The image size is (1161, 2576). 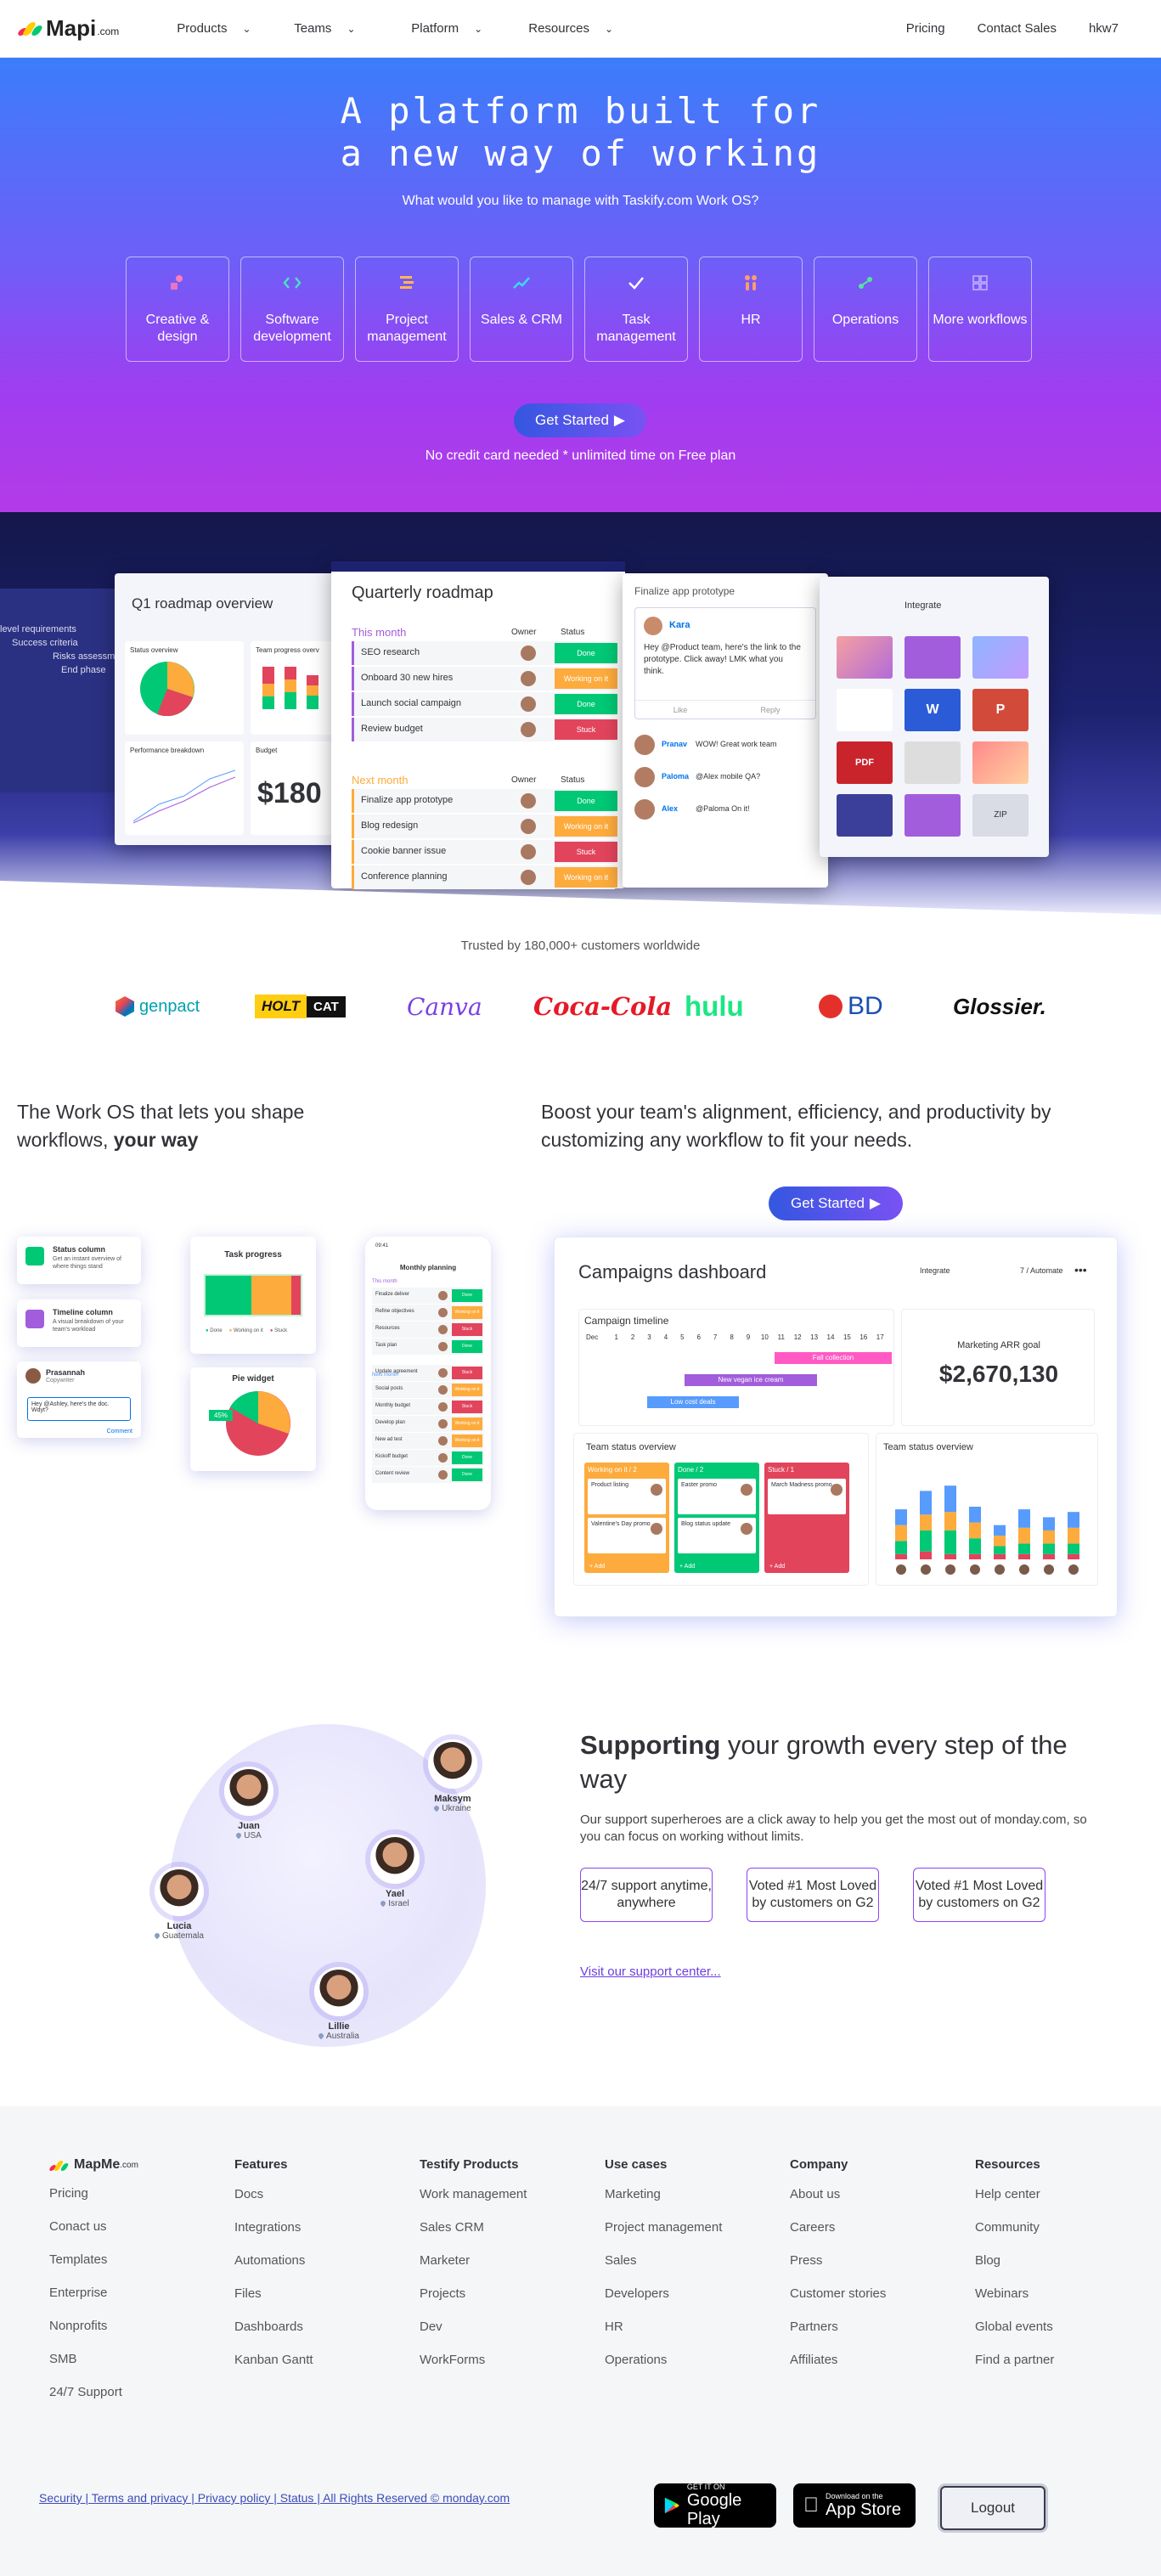 I want to click on logout-button: Logout, so click(x=992, y=2508).